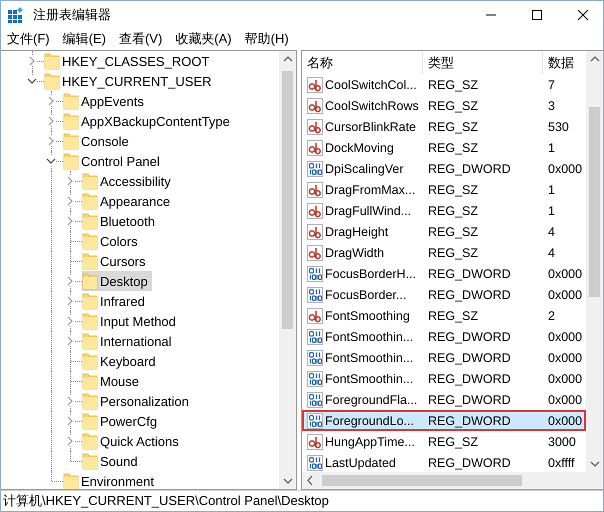  Describe the element at coordinates (117, 281) in the screenshot. I see `tree-item: Desktop` at that location.